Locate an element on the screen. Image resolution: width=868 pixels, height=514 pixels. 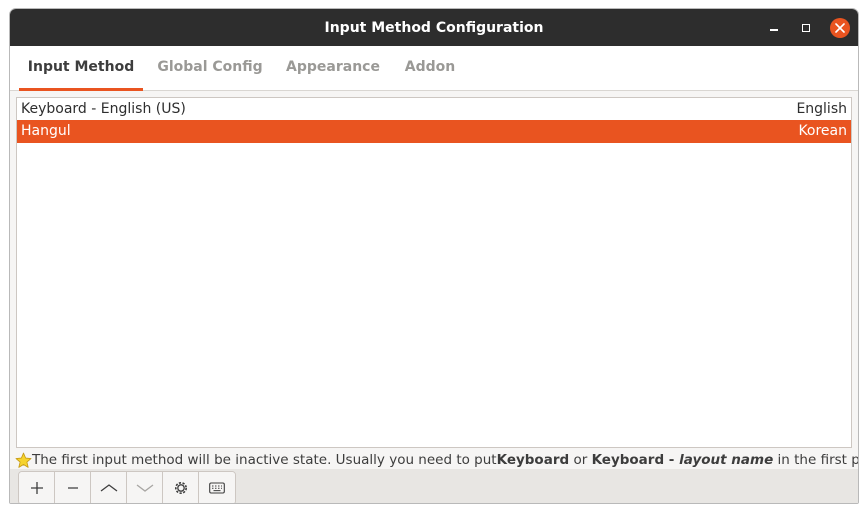
list-item: Hangul Korean is located at coordinates (434, 131).